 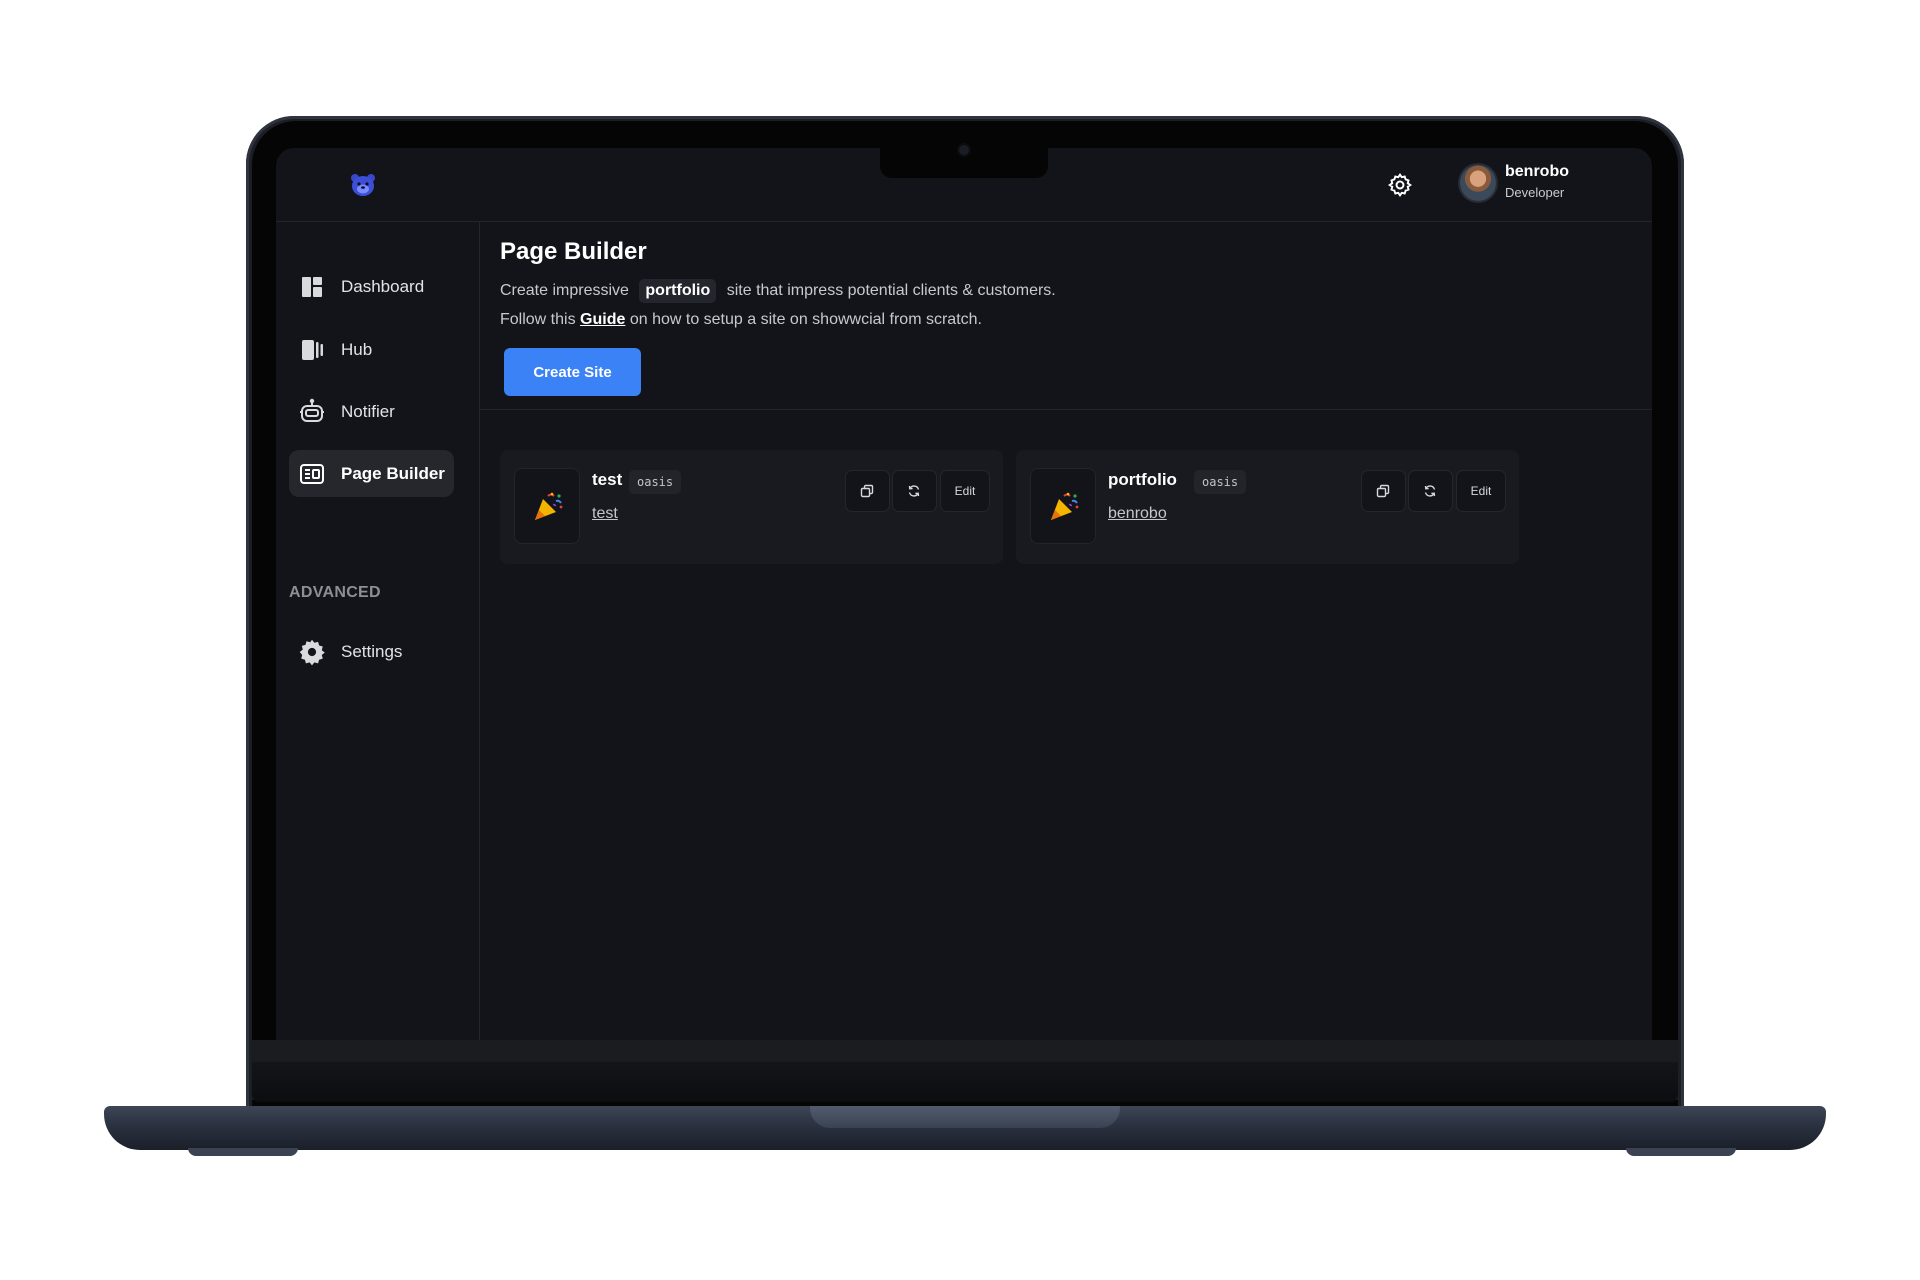 What do you see at coordinates (1142, 479) in the screenshot?
I see `site-name: portfolio` at bounding box center [1142, 479].